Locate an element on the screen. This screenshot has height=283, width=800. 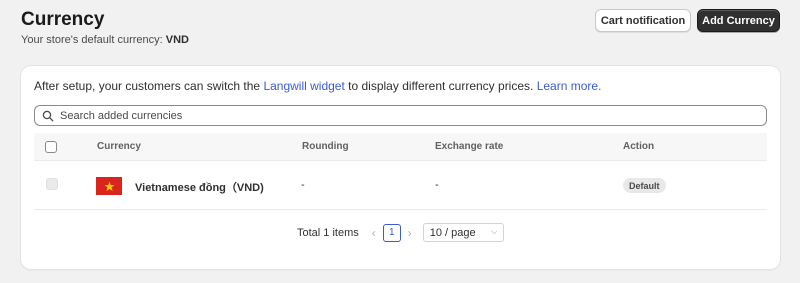
column-header-rounding: Rounding is located at coordinates (325, 146).